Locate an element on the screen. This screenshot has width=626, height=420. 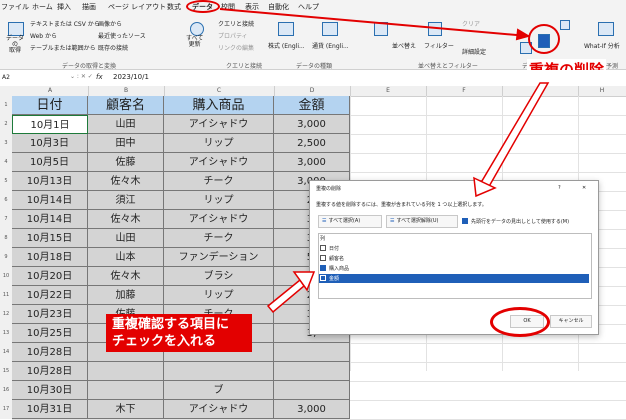
arrow-text-to-checkbox is located at coordinates (291, 292).